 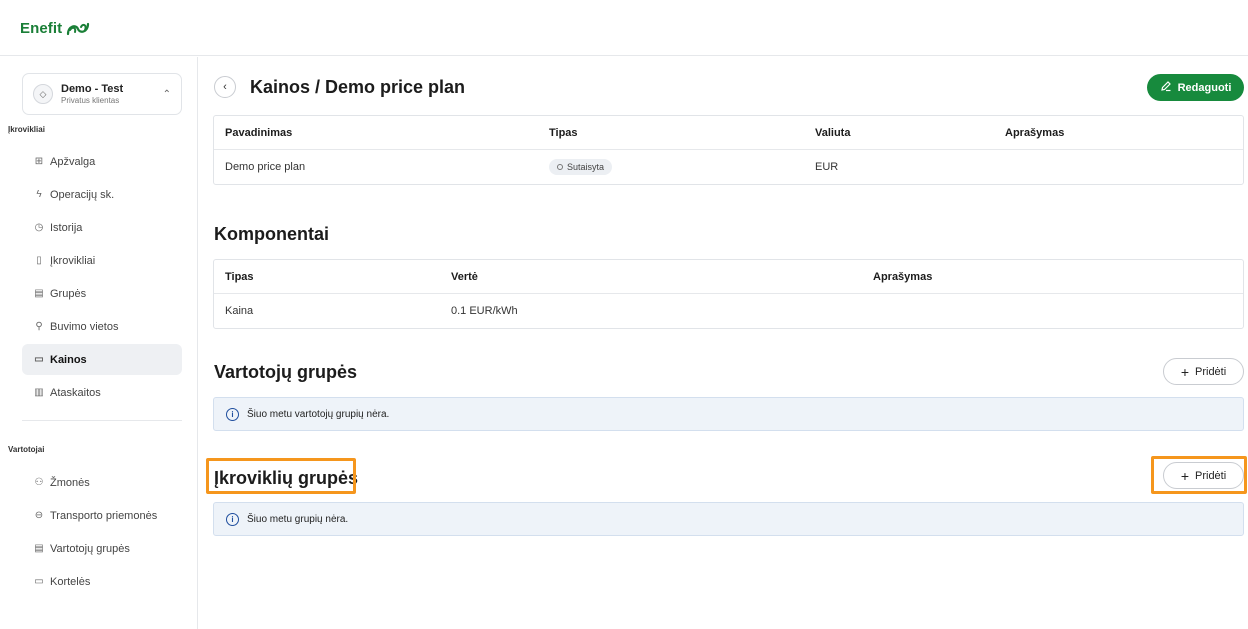 I want to click on table-header-row: Pavadinimas Tipas Valiuta Aprašymas, so click(x=728, y=133).